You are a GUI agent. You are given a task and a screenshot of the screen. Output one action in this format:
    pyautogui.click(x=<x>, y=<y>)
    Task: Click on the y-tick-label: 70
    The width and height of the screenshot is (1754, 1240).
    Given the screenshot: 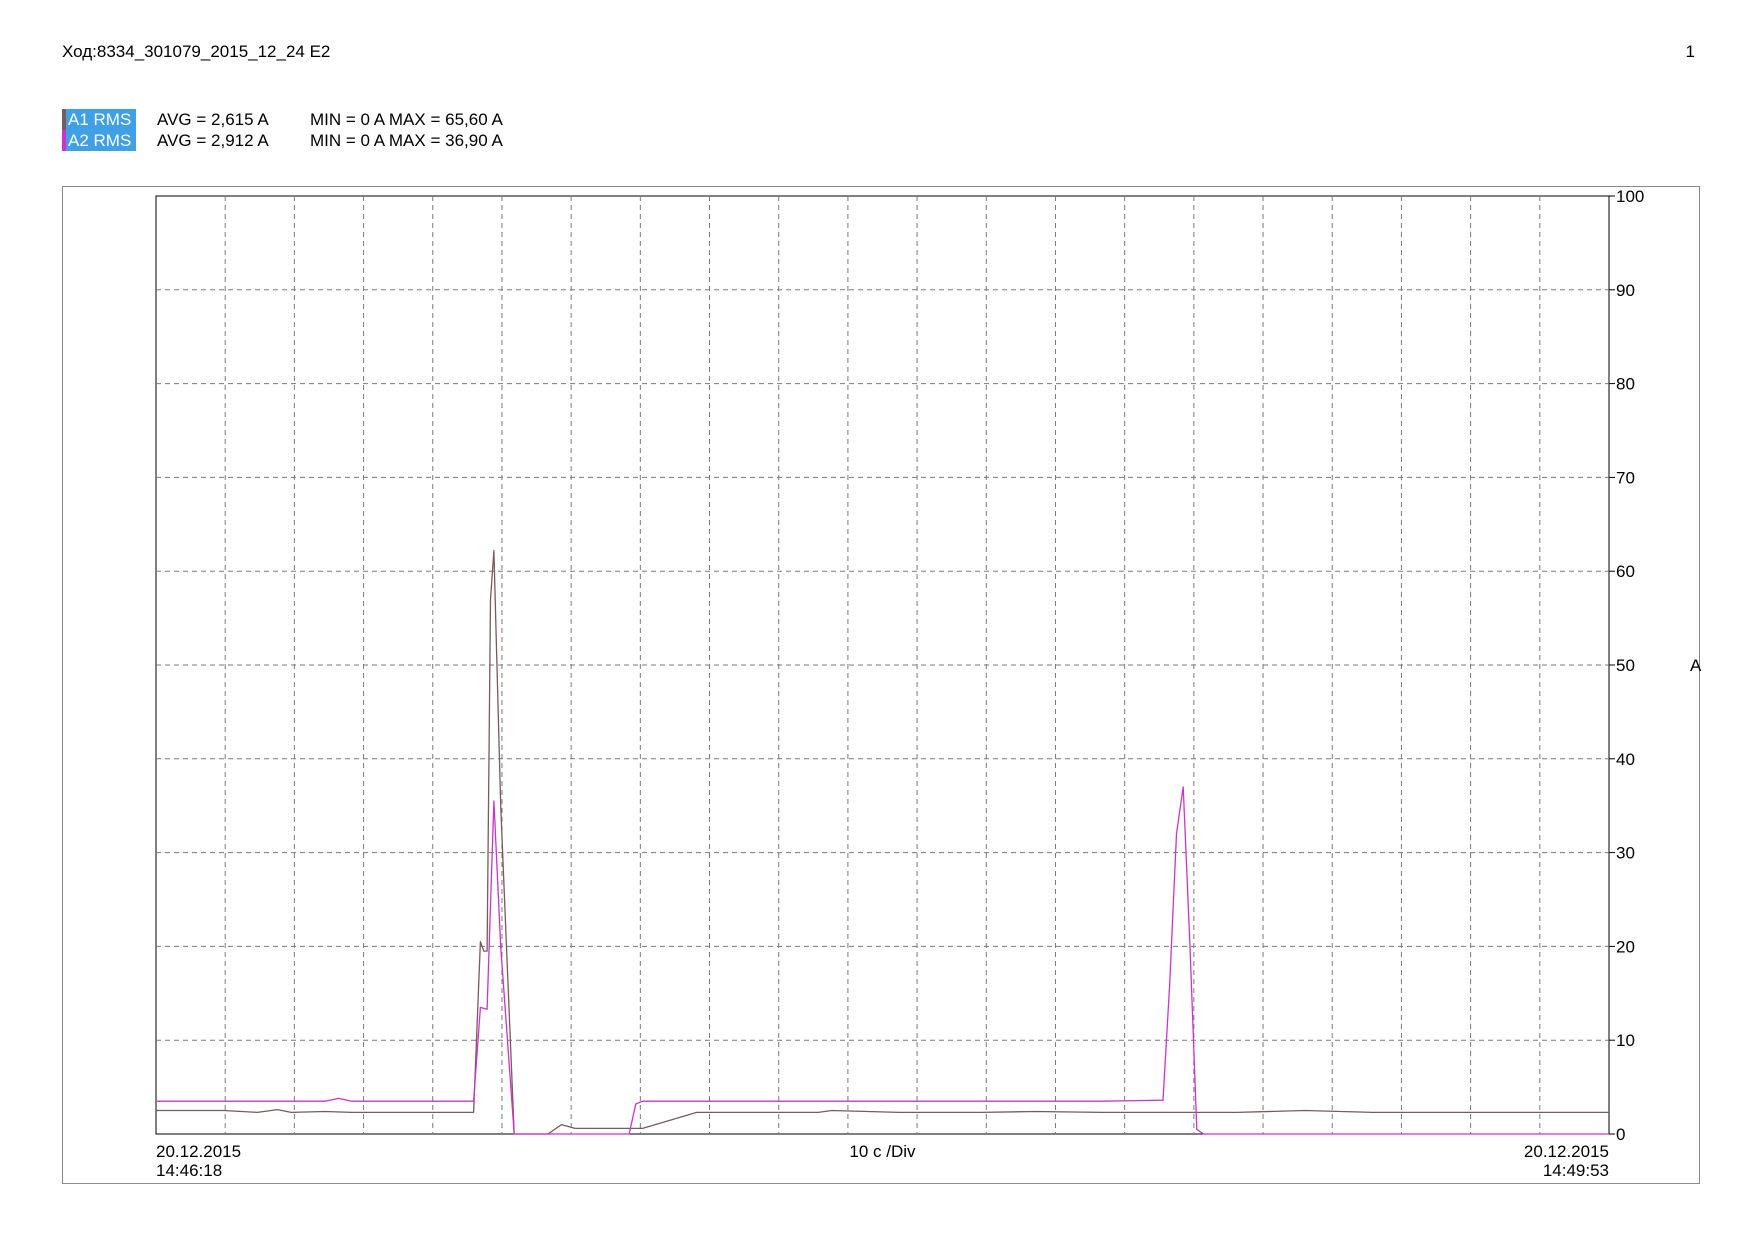 What is the action you would take?
    pyautogui.click(x=1625, y=477)
    